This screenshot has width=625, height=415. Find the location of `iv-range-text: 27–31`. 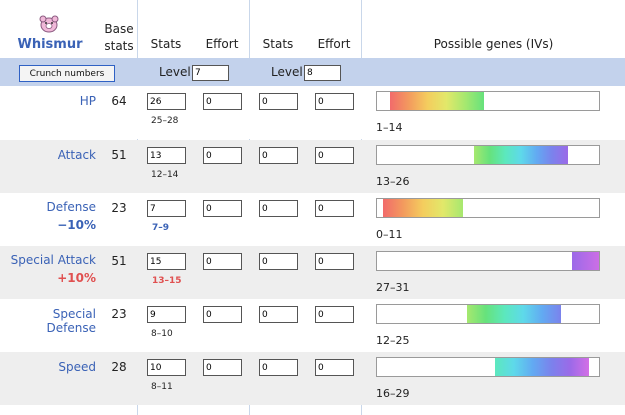

iv-range-text: 27–31 is located at coordinates (393, 287).